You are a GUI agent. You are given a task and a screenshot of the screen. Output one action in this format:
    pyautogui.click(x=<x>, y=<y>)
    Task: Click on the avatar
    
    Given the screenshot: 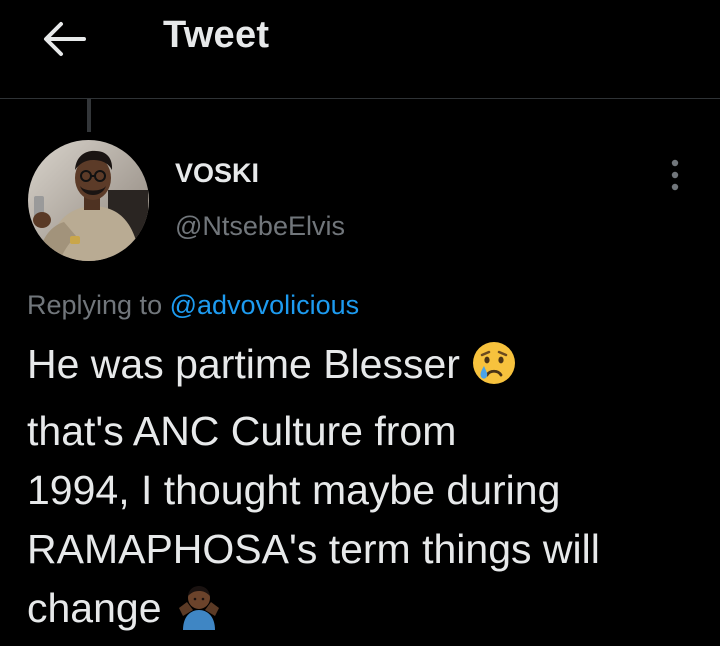 What is the action you would take?
    pyautogui.click(x=88, y=200)
    